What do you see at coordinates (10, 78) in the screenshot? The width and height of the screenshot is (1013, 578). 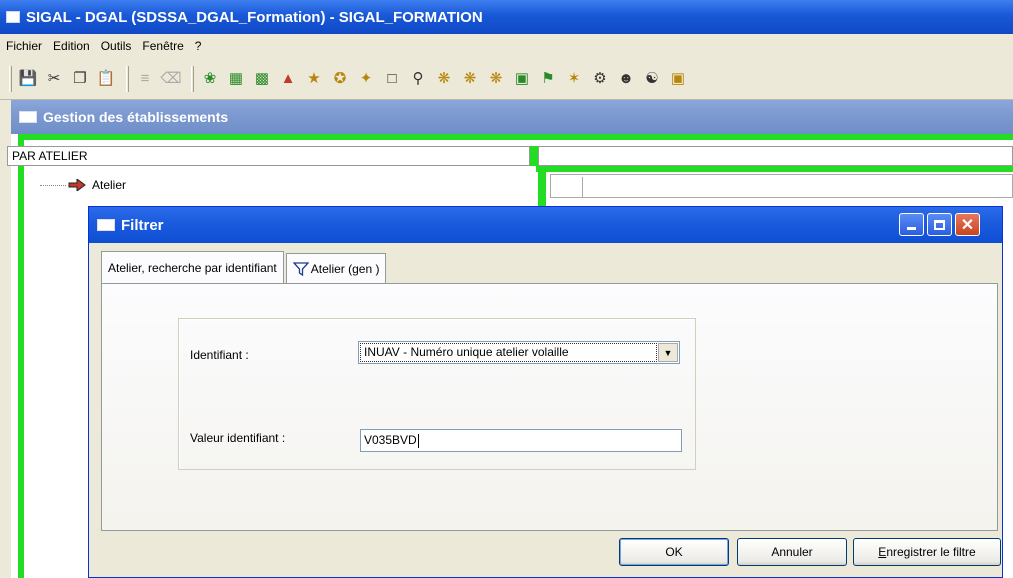 I see `toolbar-grip` at bounding box center [10, 78].